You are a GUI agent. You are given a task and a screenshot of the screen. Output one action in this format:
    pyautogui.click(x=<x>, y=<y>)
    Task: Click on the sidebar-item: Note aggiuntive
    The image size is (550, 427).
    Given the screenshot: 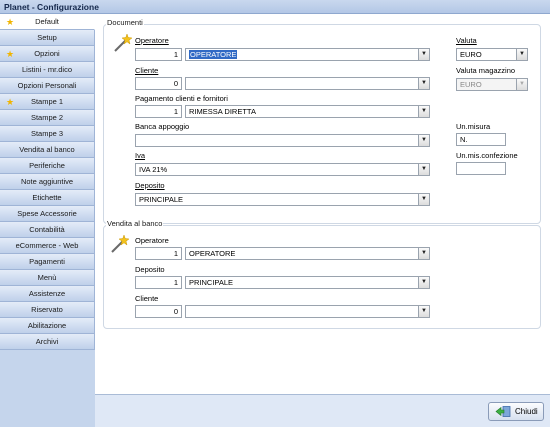 What is the action you would take?
    pyautogui.click(x=47, y=182)
    